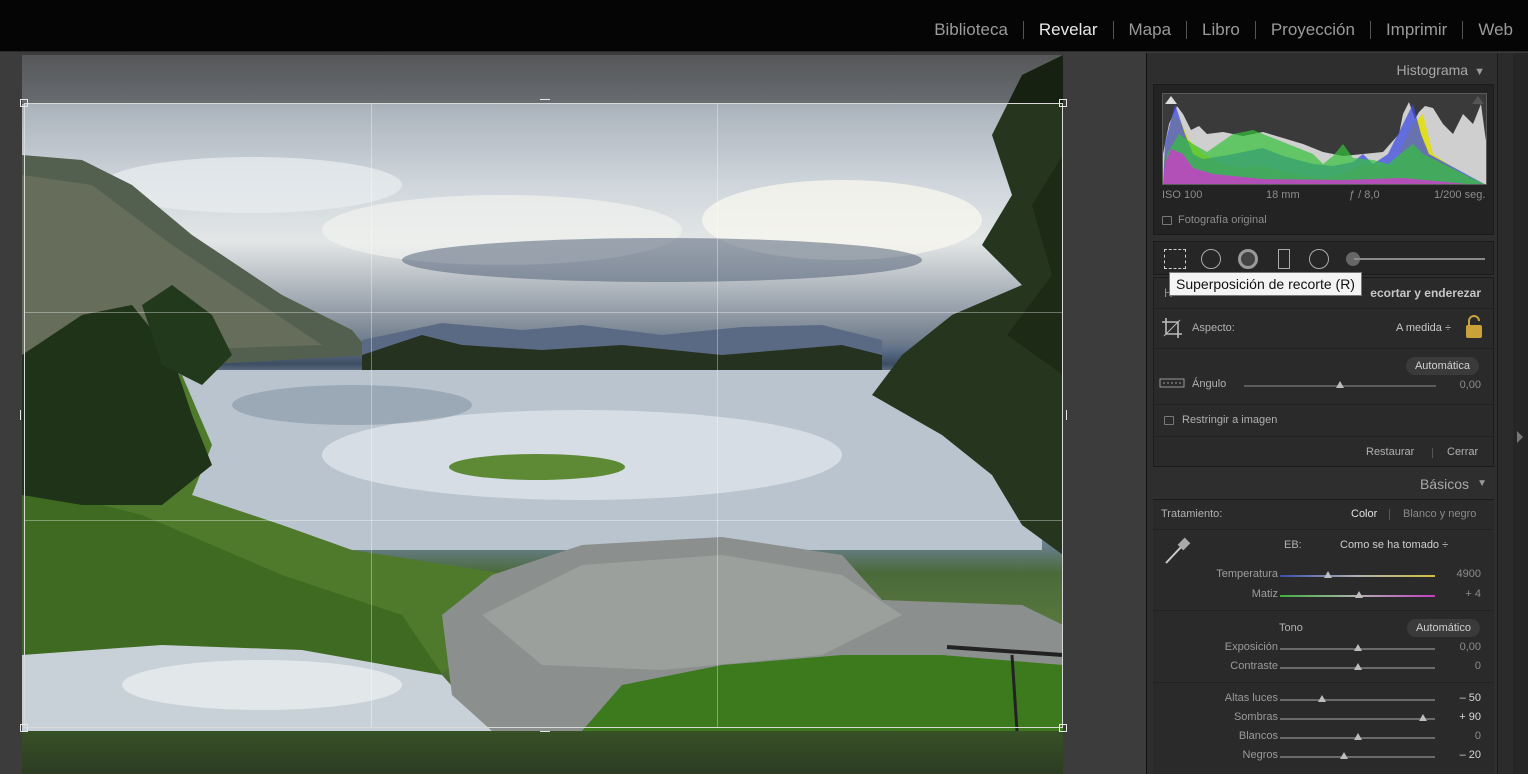 This screenshot has height=774, width=1528. Describe the element at coordinates (1284, 259) in the screenshot. I see `graduated-filter-icon` at that location.